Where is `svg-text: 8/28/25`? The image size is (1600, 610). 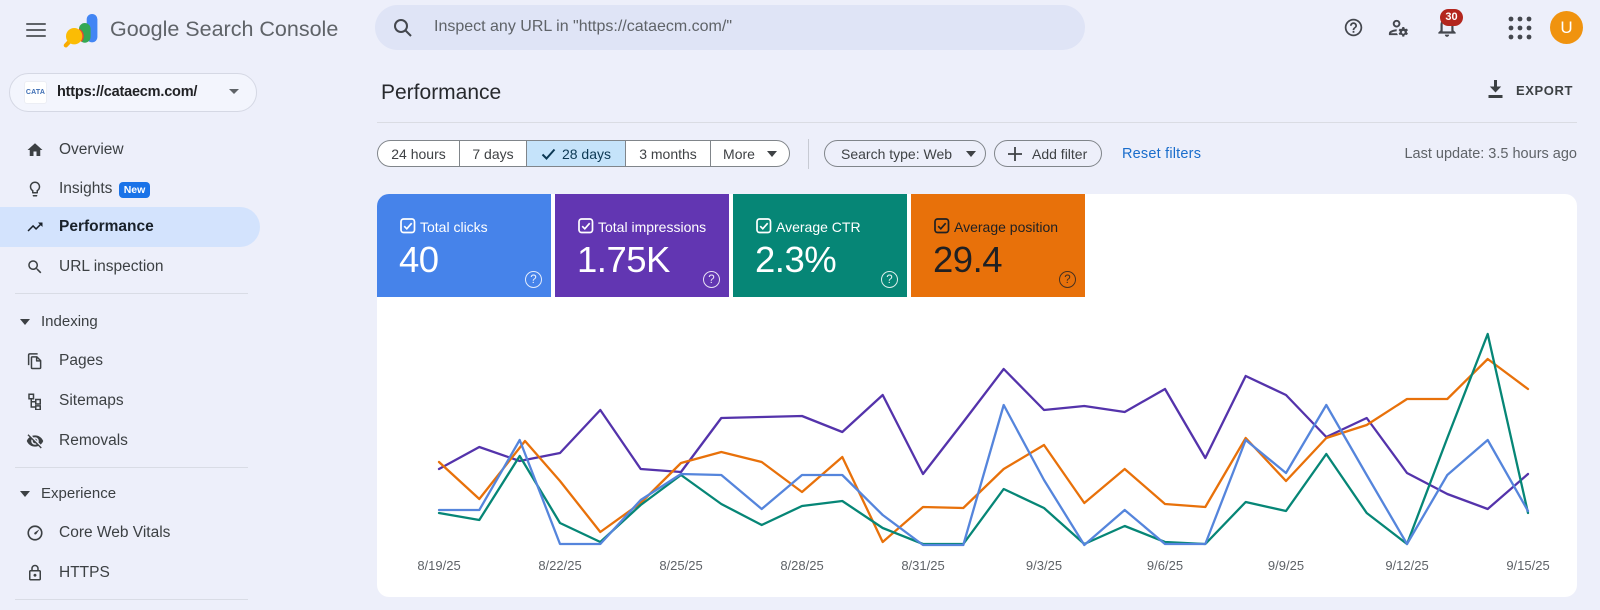 svg-text: 8/28/25 is located at coordinates (801, 565).